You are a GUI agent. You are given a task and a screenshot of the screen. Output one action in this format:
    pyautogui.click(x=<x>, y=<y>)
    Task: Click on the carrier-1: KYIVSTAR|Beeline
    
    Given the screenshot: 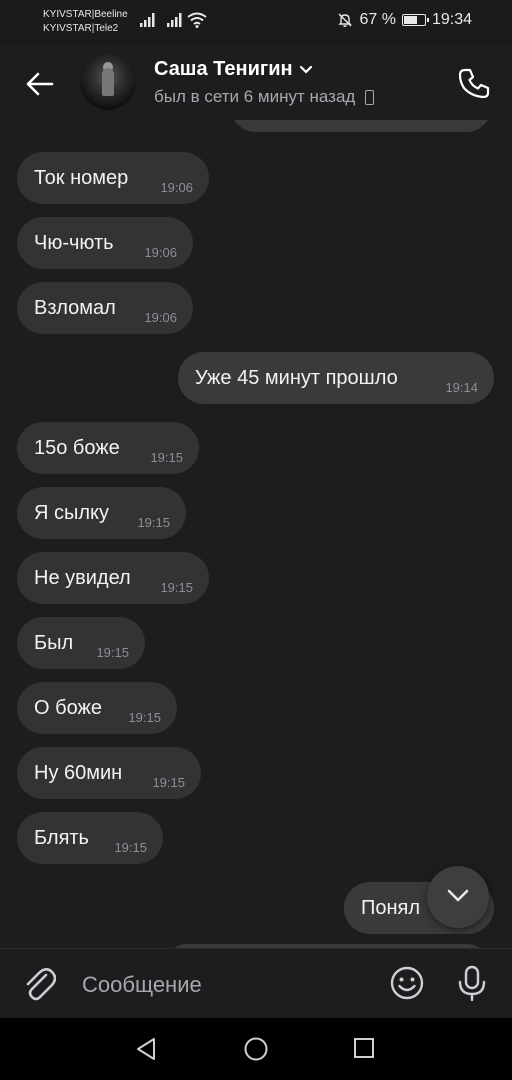 What is the action you would take?
    pyautogui.click(x=85, y=14)
    